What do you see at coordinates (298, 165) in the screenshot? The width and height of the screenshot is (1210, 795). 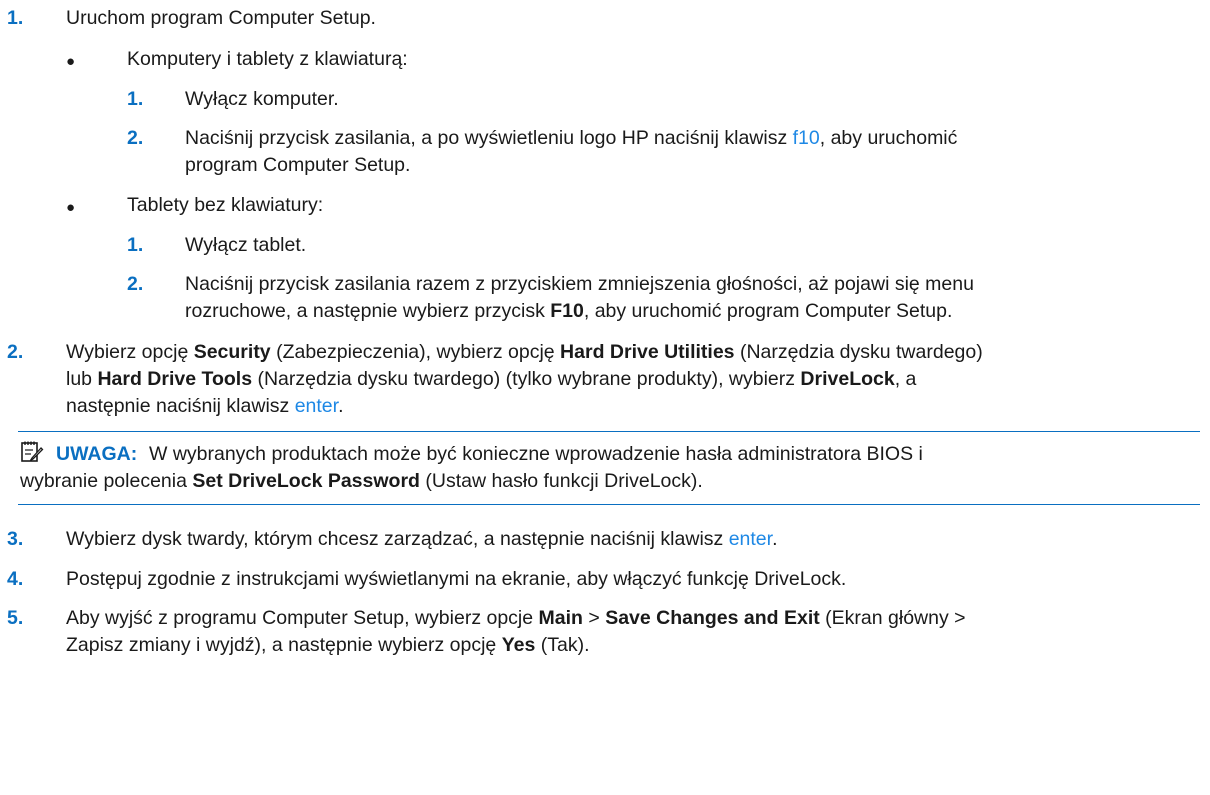 I see `substep-text-cont: program Computer Setup.` at bounding box center [298, 165].